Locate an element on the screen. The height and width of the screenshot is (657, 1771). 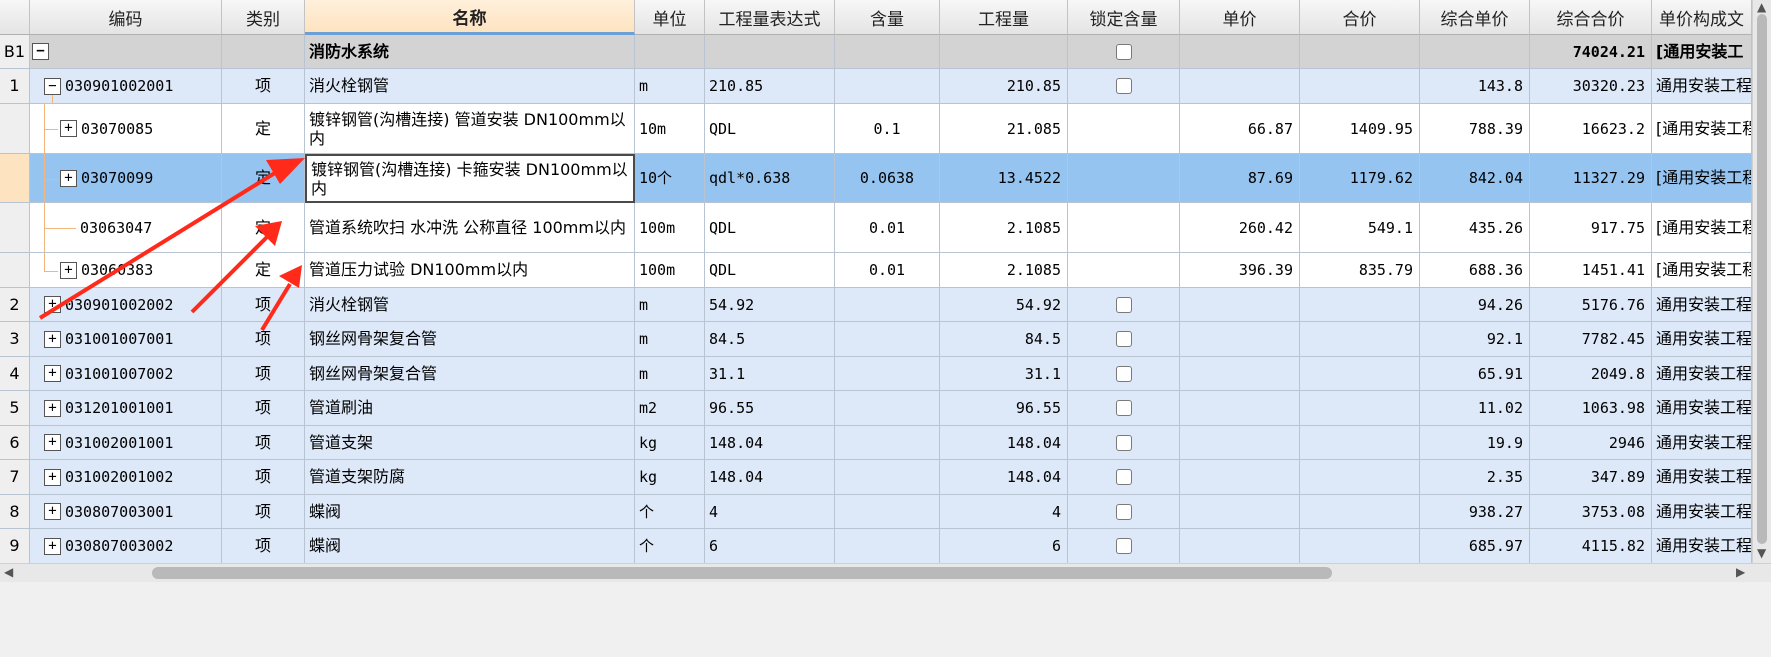
cell-name: 管道压力试验 DN100mm以内 is located at coordinates (470, 270).